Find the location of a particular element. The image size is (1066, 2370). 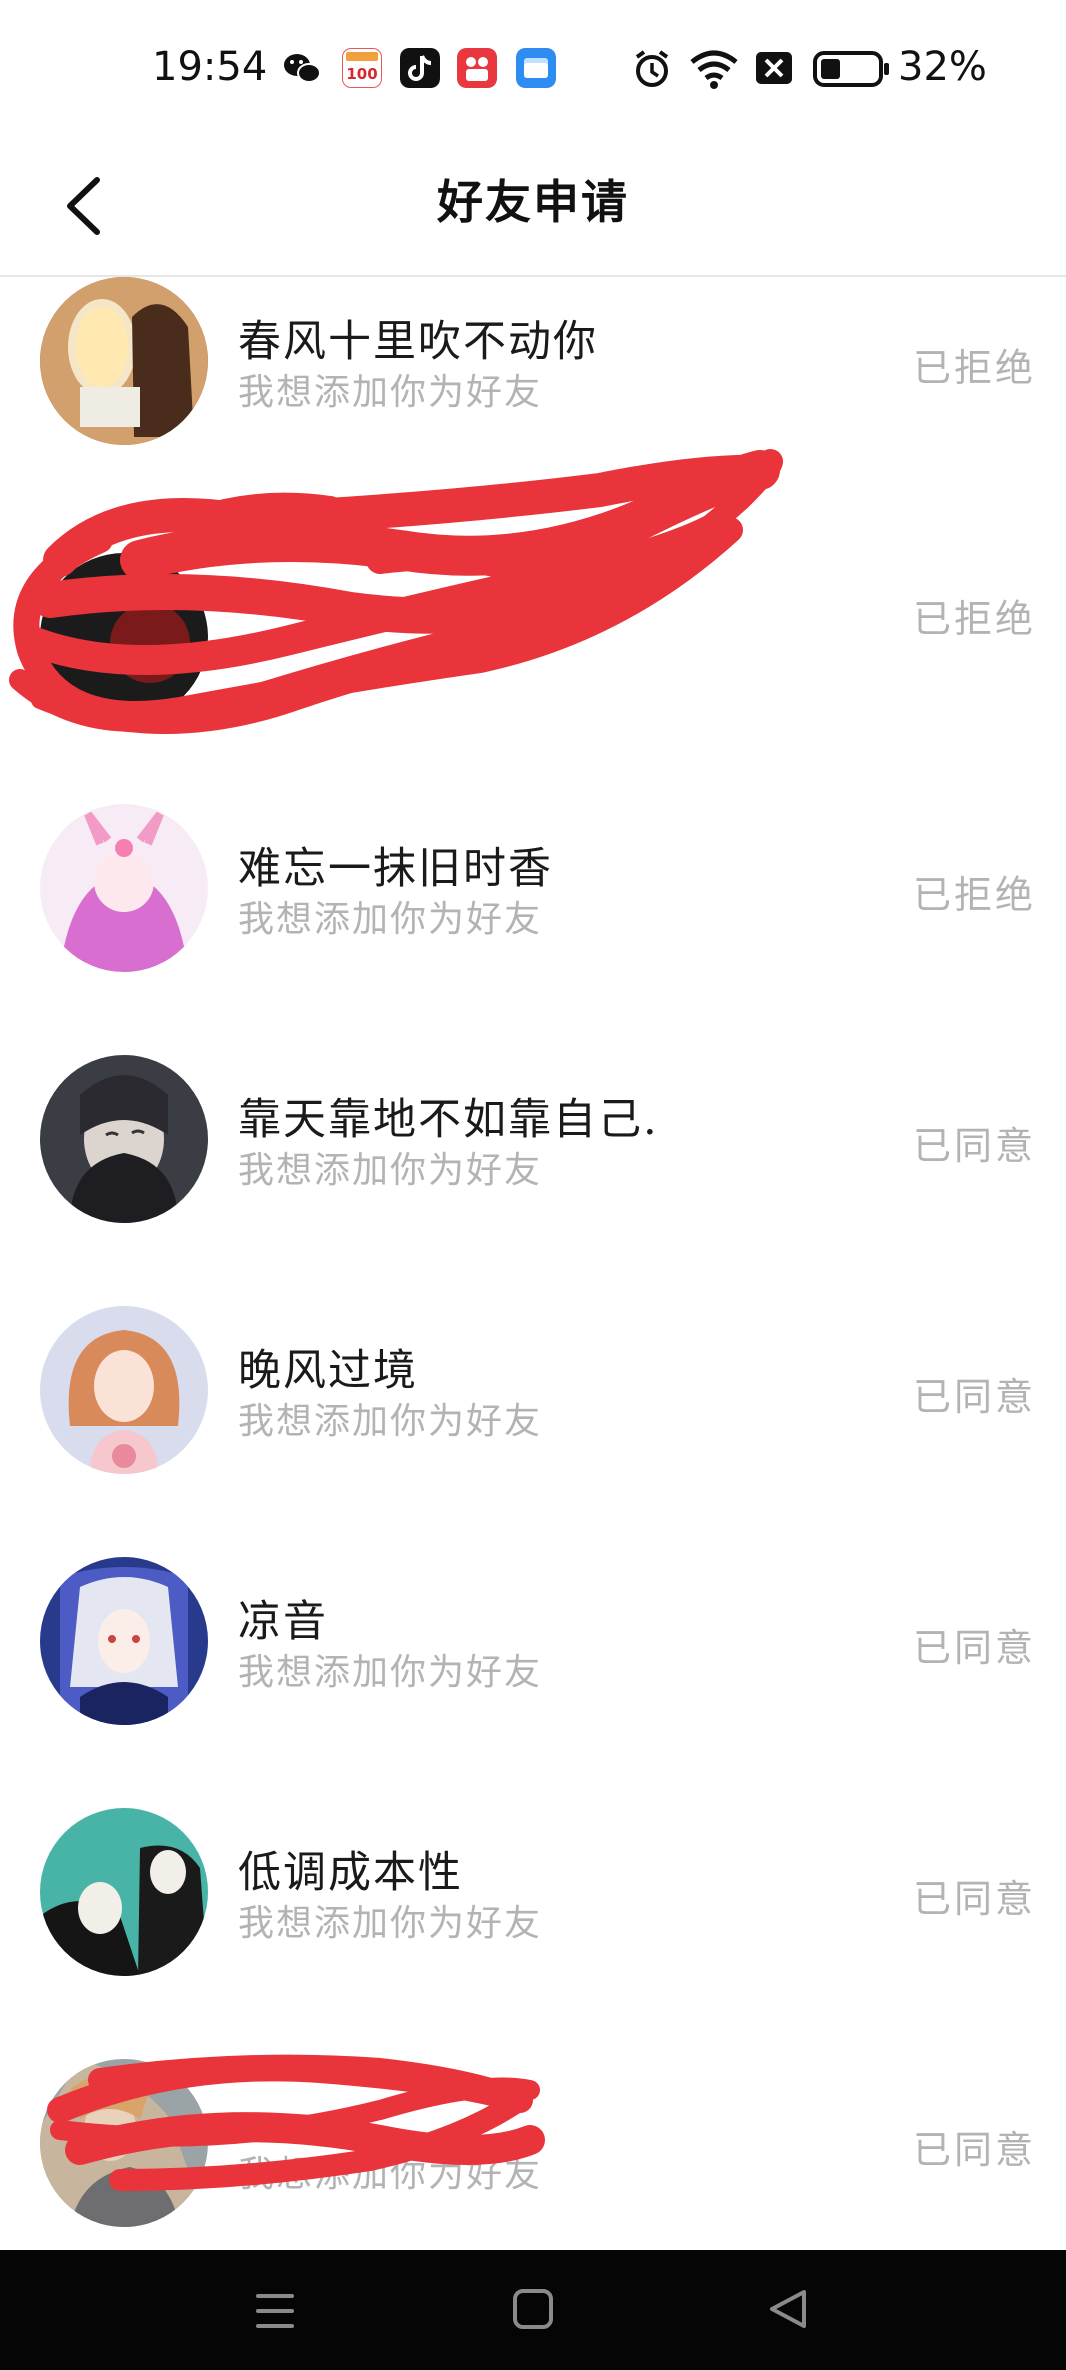

battery-percent: 32% is located at coordinates (942, 67).